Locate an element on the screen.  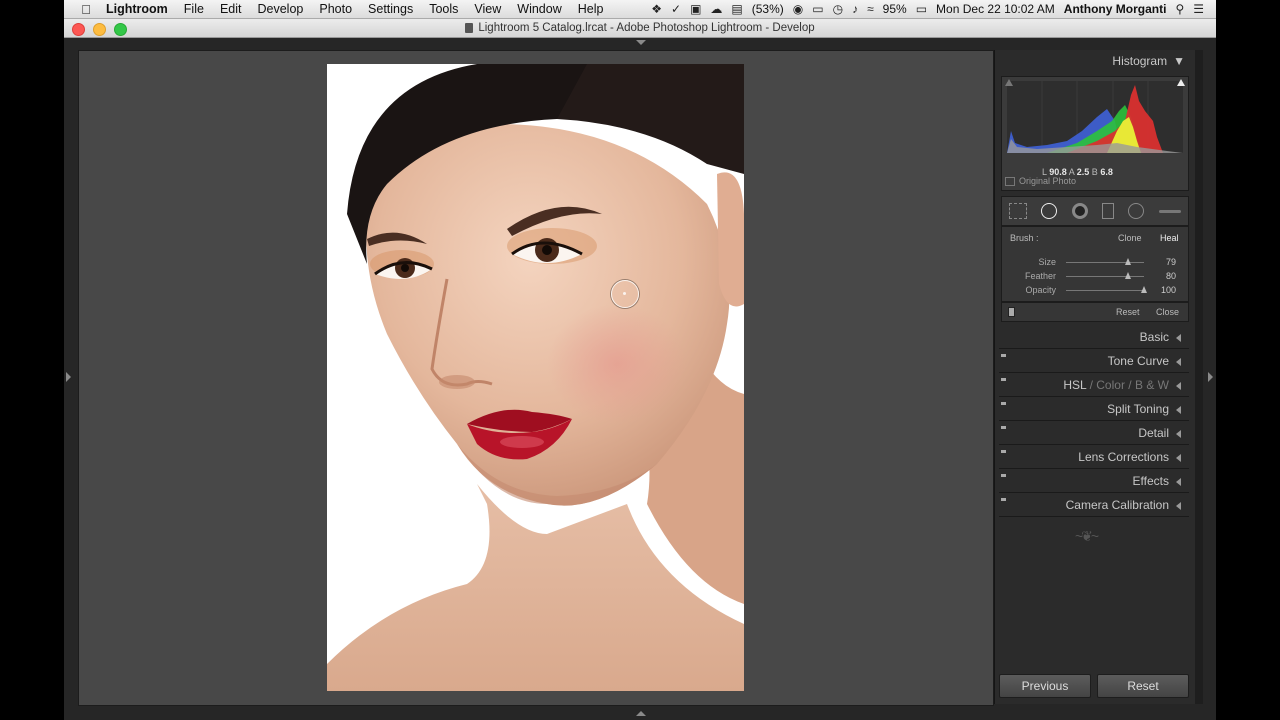
size-value: 79 is located at coordinates (1171, 262).